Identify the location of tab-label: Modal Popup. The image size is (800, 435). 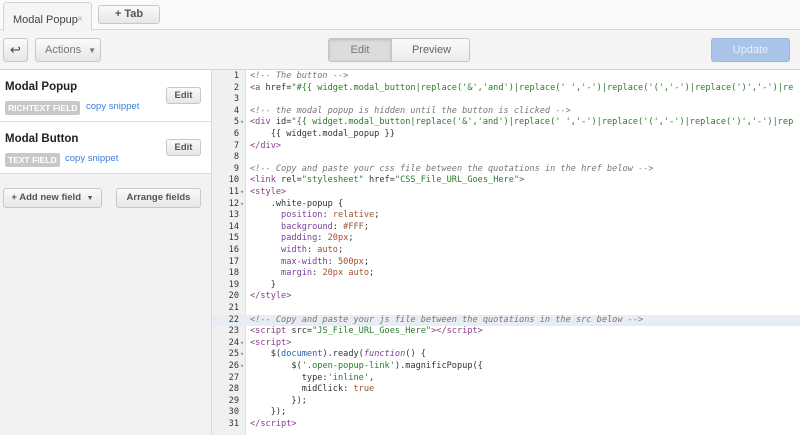
(45, 20).